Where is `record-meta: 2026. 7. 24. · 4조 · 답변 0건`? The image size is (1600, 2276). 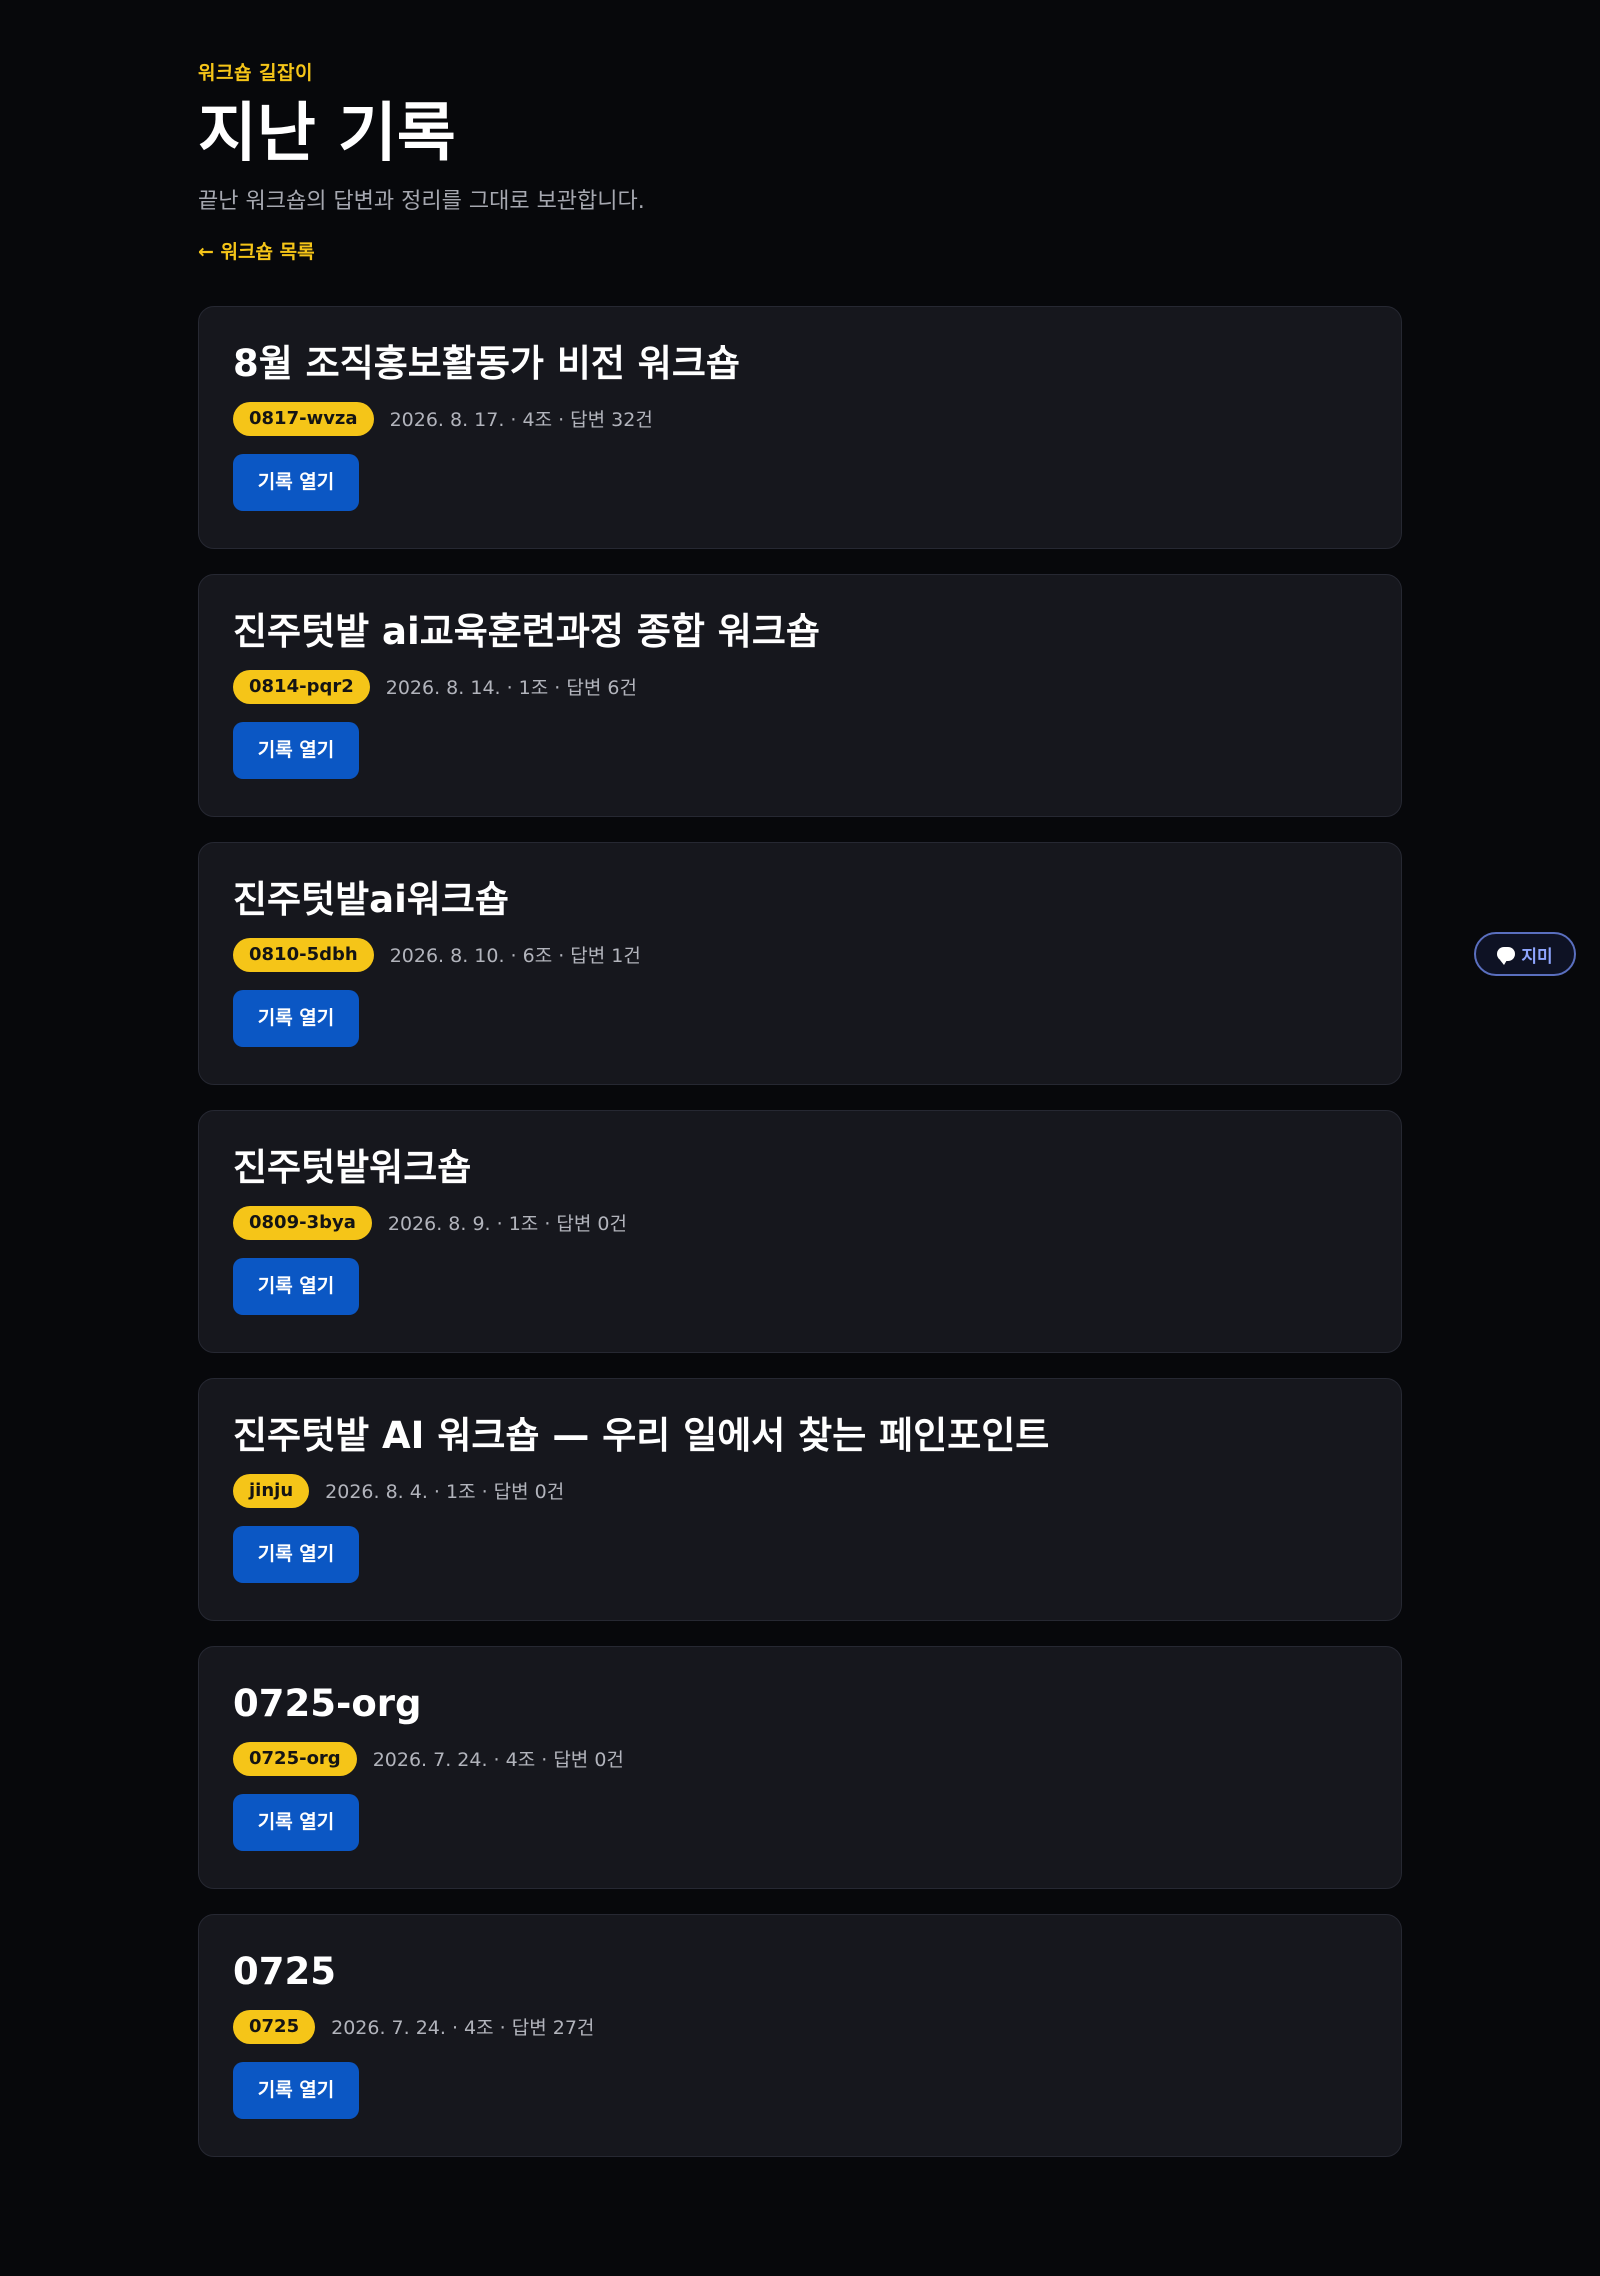 record-meta: 2026. 7. 24. · 4조 · 답변 0건 is located at coordinates (498, 1760).